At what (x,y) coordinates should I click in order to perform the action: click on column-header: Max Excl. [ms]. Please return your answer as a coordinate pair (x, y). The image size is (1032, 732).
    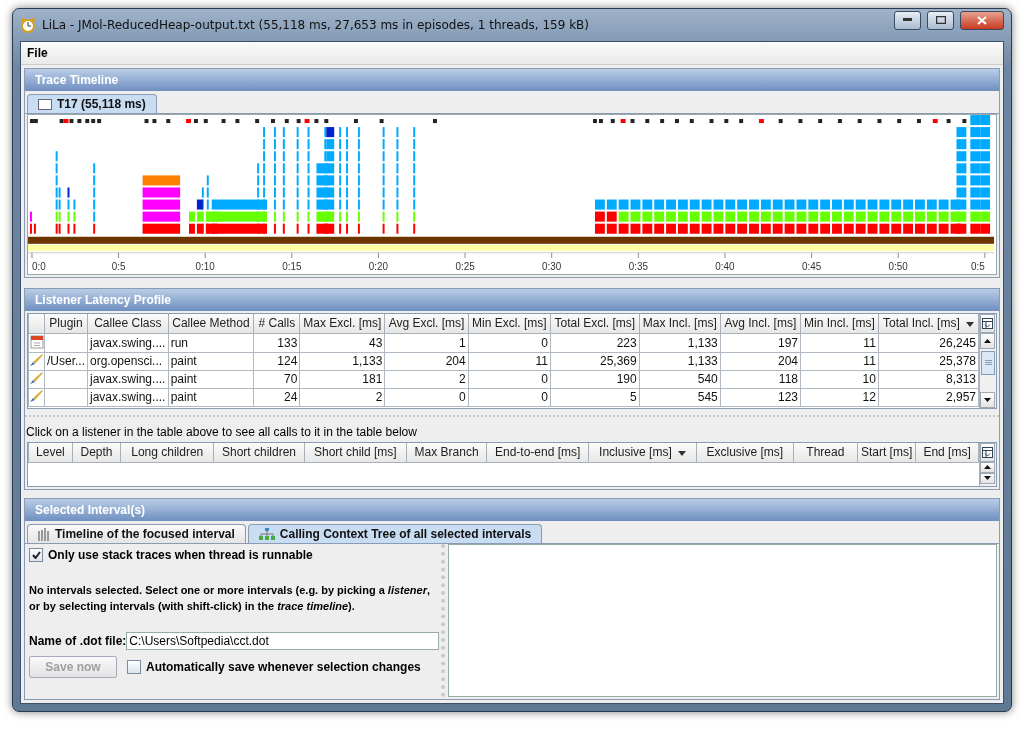
    Looking at the image, I should click on (342, 323).